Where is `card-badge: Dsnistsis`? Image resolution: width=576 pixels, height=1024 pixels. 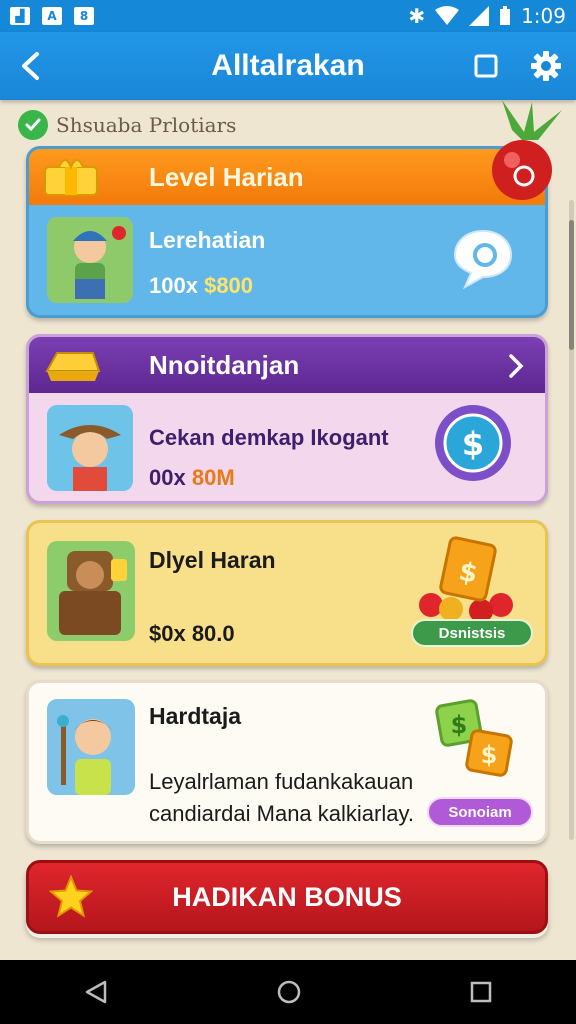
card-badge: Dsnistsis is located at coordinates (472, 633).